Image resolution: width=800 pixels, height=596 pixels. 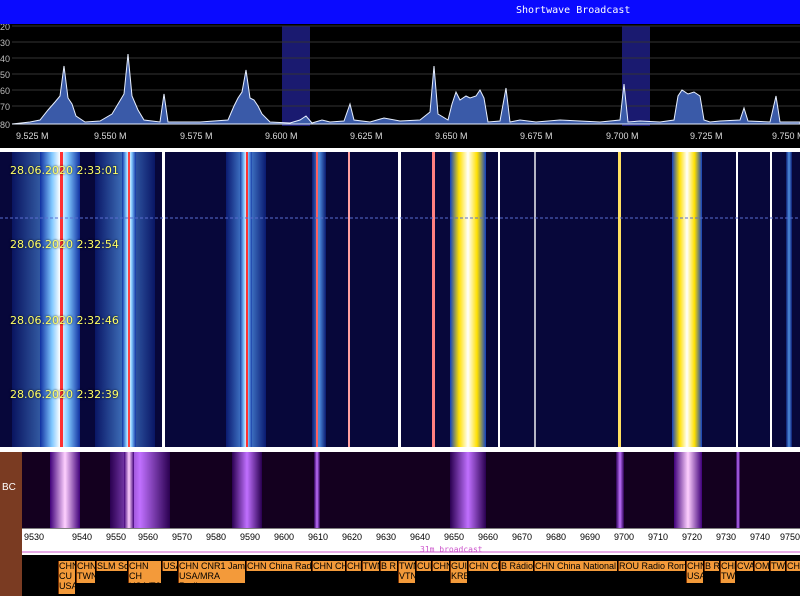 I want to click on scale-tick: 9530, so click(x=34, y=537).